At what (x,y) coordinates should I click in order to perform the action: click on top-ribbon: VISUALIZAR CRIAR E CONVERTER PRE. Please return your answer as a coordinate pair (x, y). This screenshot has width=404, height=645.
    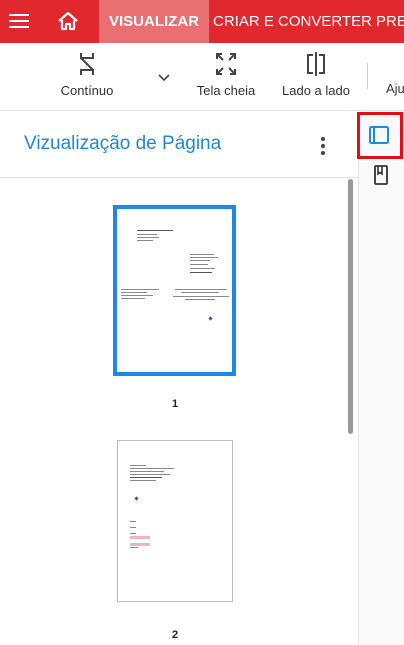
    Looking at the image, I should click on (202, 21).